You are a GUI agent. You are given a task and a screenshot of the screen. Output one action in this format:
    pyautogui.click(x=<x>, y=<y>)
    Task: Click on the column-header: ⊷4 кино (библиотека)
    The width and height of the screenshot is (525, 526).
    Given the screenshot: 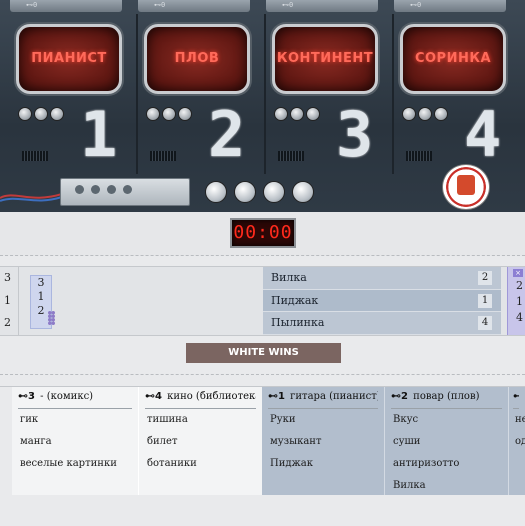 What is the action you would take?
    pyautogui.click(x=200, y=400)
    